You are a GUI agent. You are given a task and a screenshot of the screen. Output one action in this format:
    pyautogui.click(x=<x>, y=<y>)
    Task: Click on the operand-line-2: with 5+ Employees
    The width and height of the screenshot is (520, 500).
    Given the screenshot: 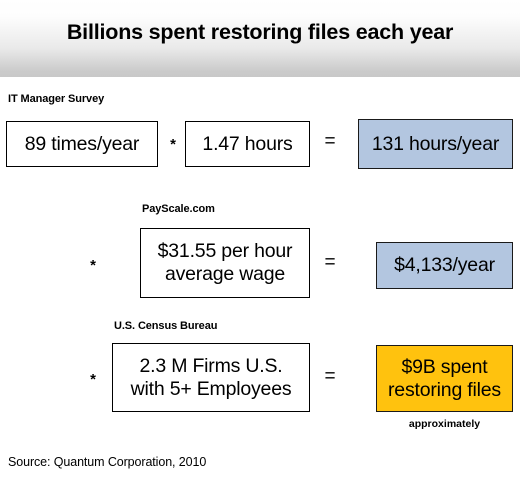 What is the action you would take?
    pyautogui.click(x=211, y=388)
    